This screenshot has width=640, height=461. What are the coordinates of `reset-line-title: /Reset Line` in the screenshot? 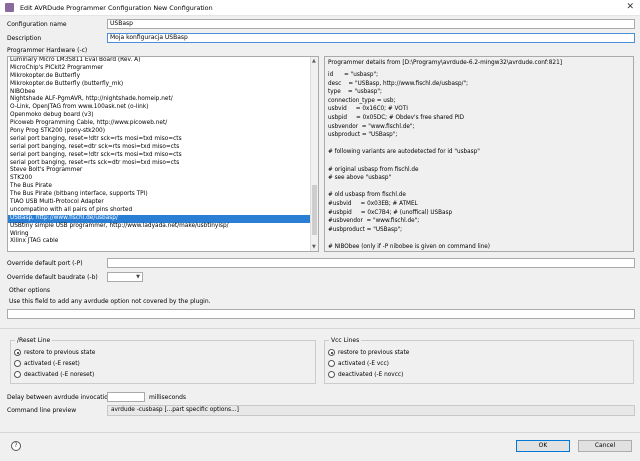 It's located at (34, 340).